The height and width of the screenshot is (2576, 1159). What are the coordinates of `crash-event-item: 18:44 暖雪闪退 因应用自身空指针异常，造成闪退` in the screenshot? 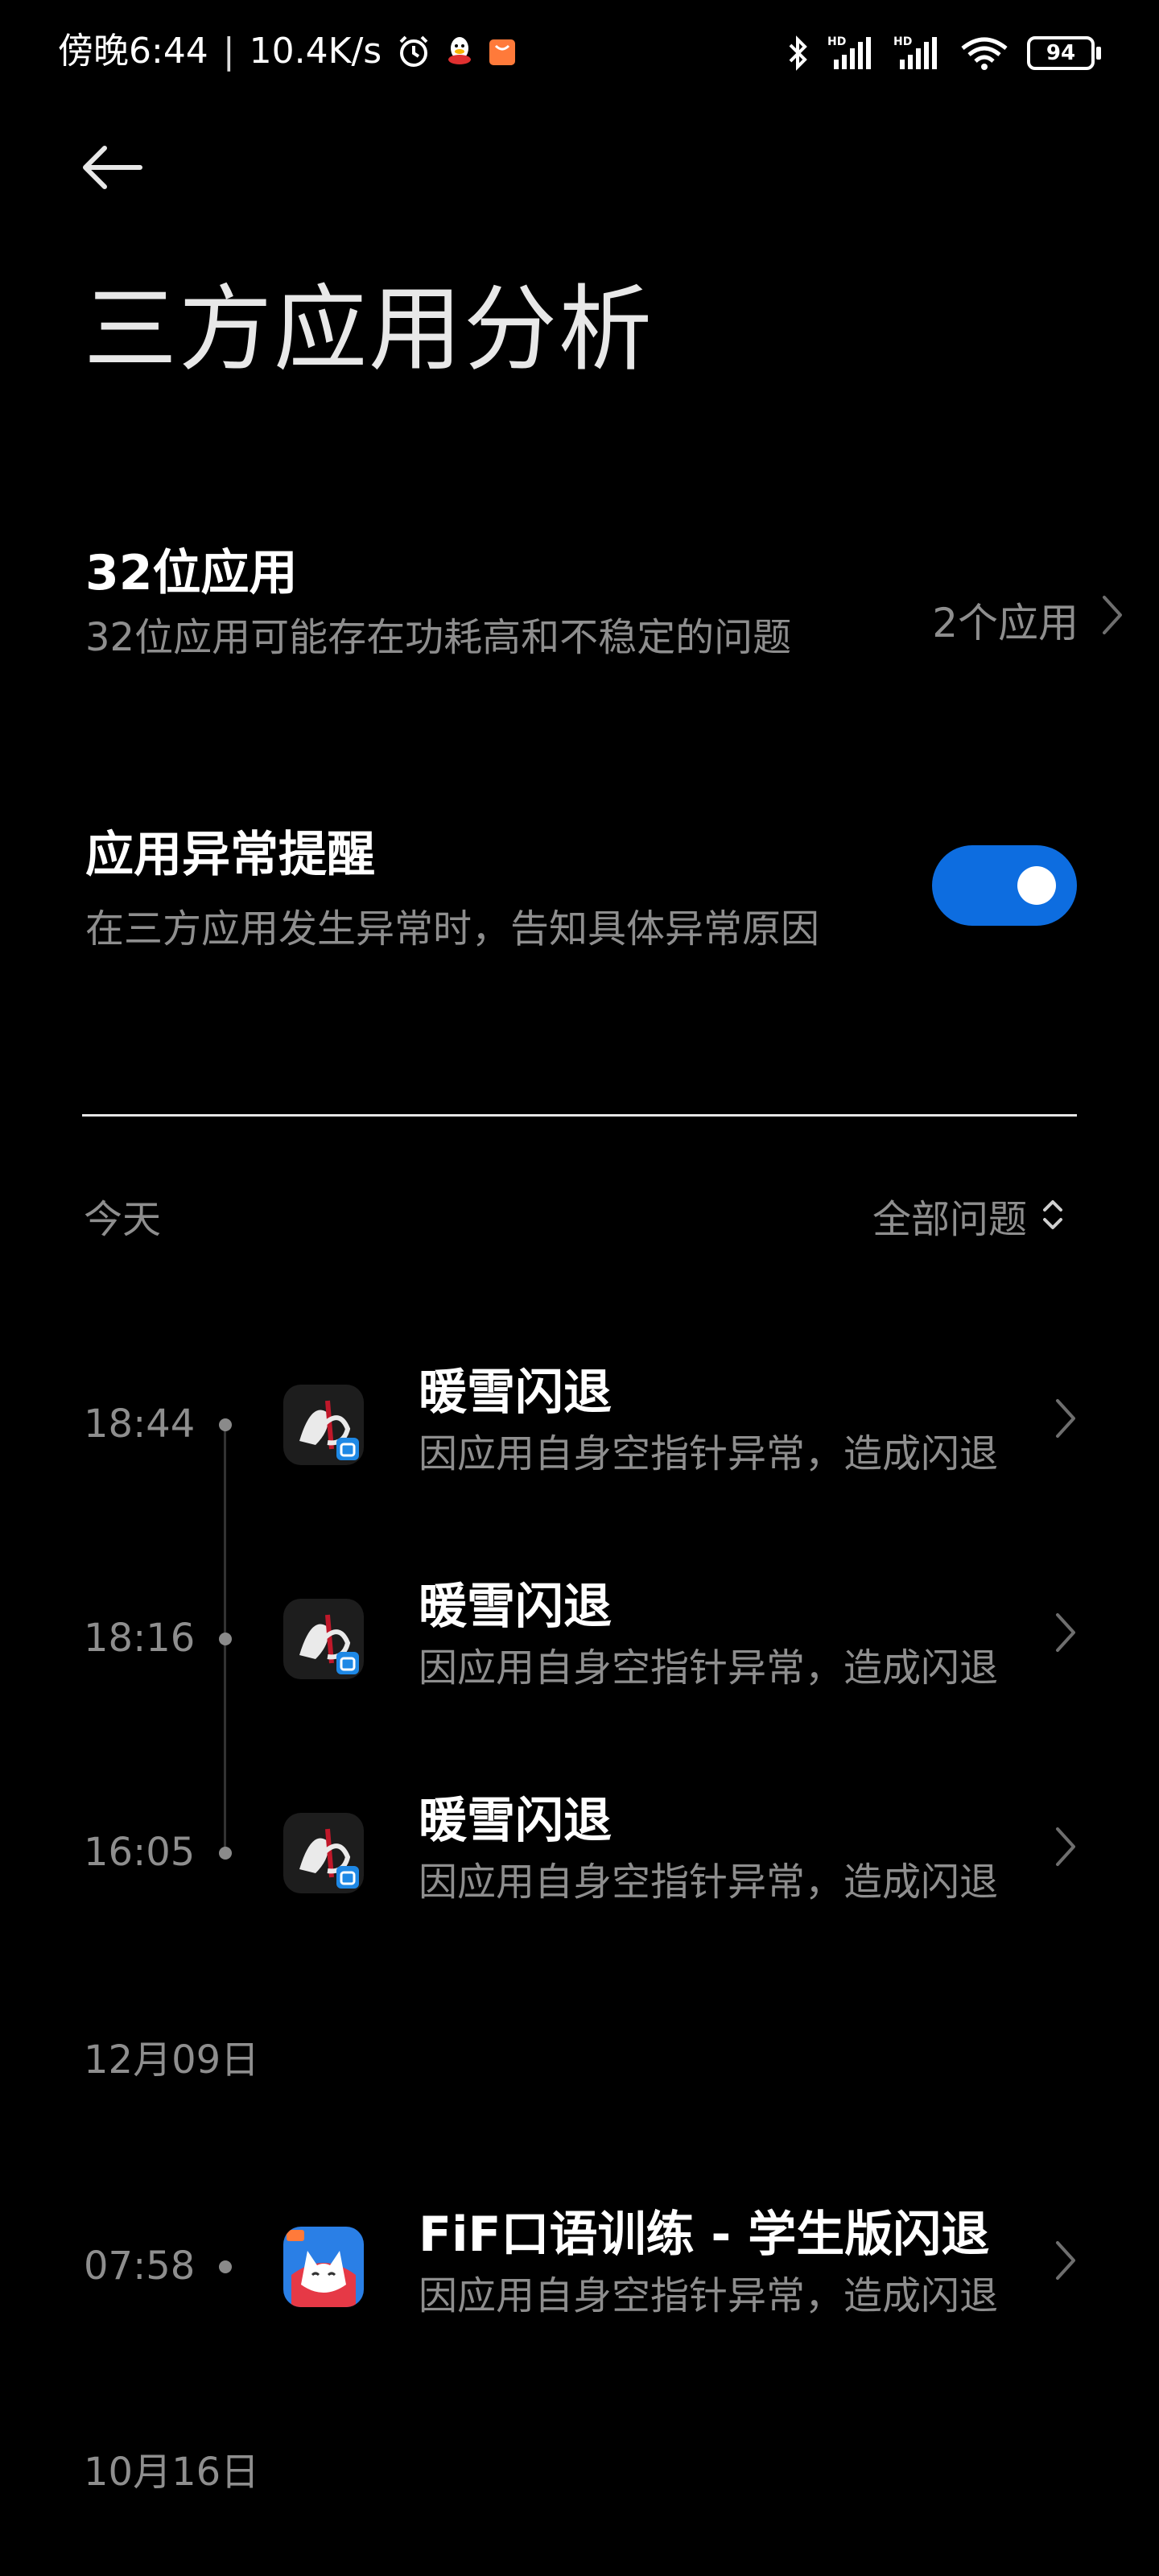 It's located at (580, 1424).